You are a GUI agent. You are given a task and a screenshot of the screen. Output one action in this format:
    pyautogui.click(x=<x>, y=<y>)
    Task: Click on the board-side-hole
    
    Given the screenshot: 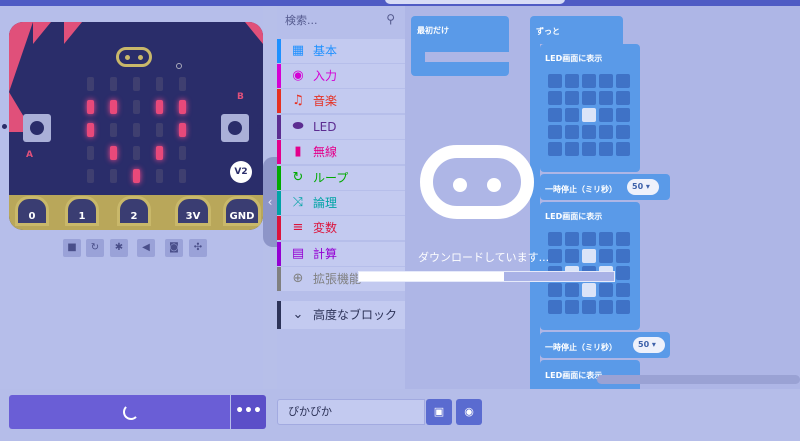 What is the action you would take?
    pyautogui.click(x=4, y=126)
    